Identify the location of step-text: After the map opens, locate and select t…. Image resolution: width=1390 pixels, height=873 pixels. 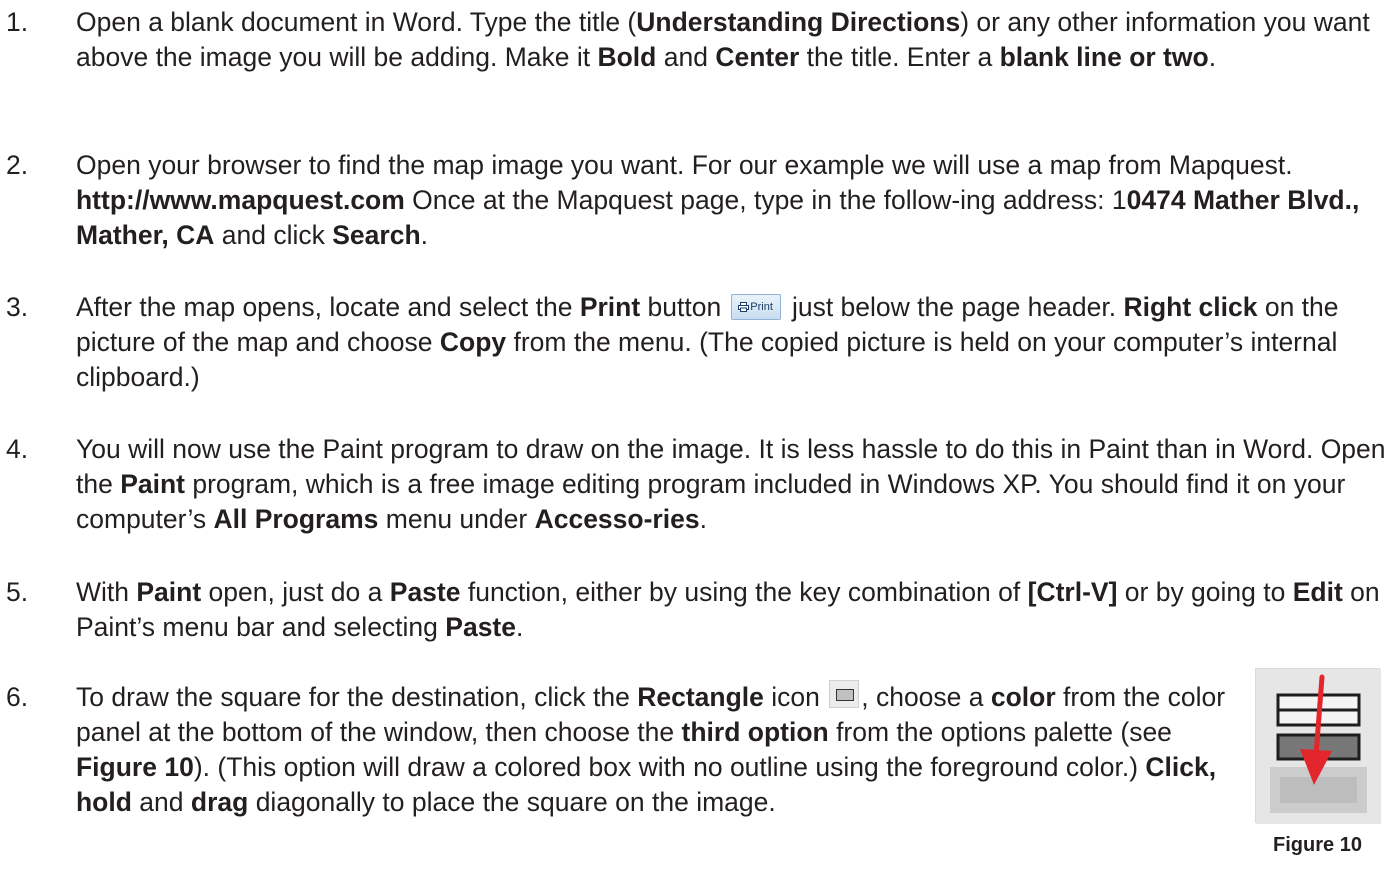
(707, 342).